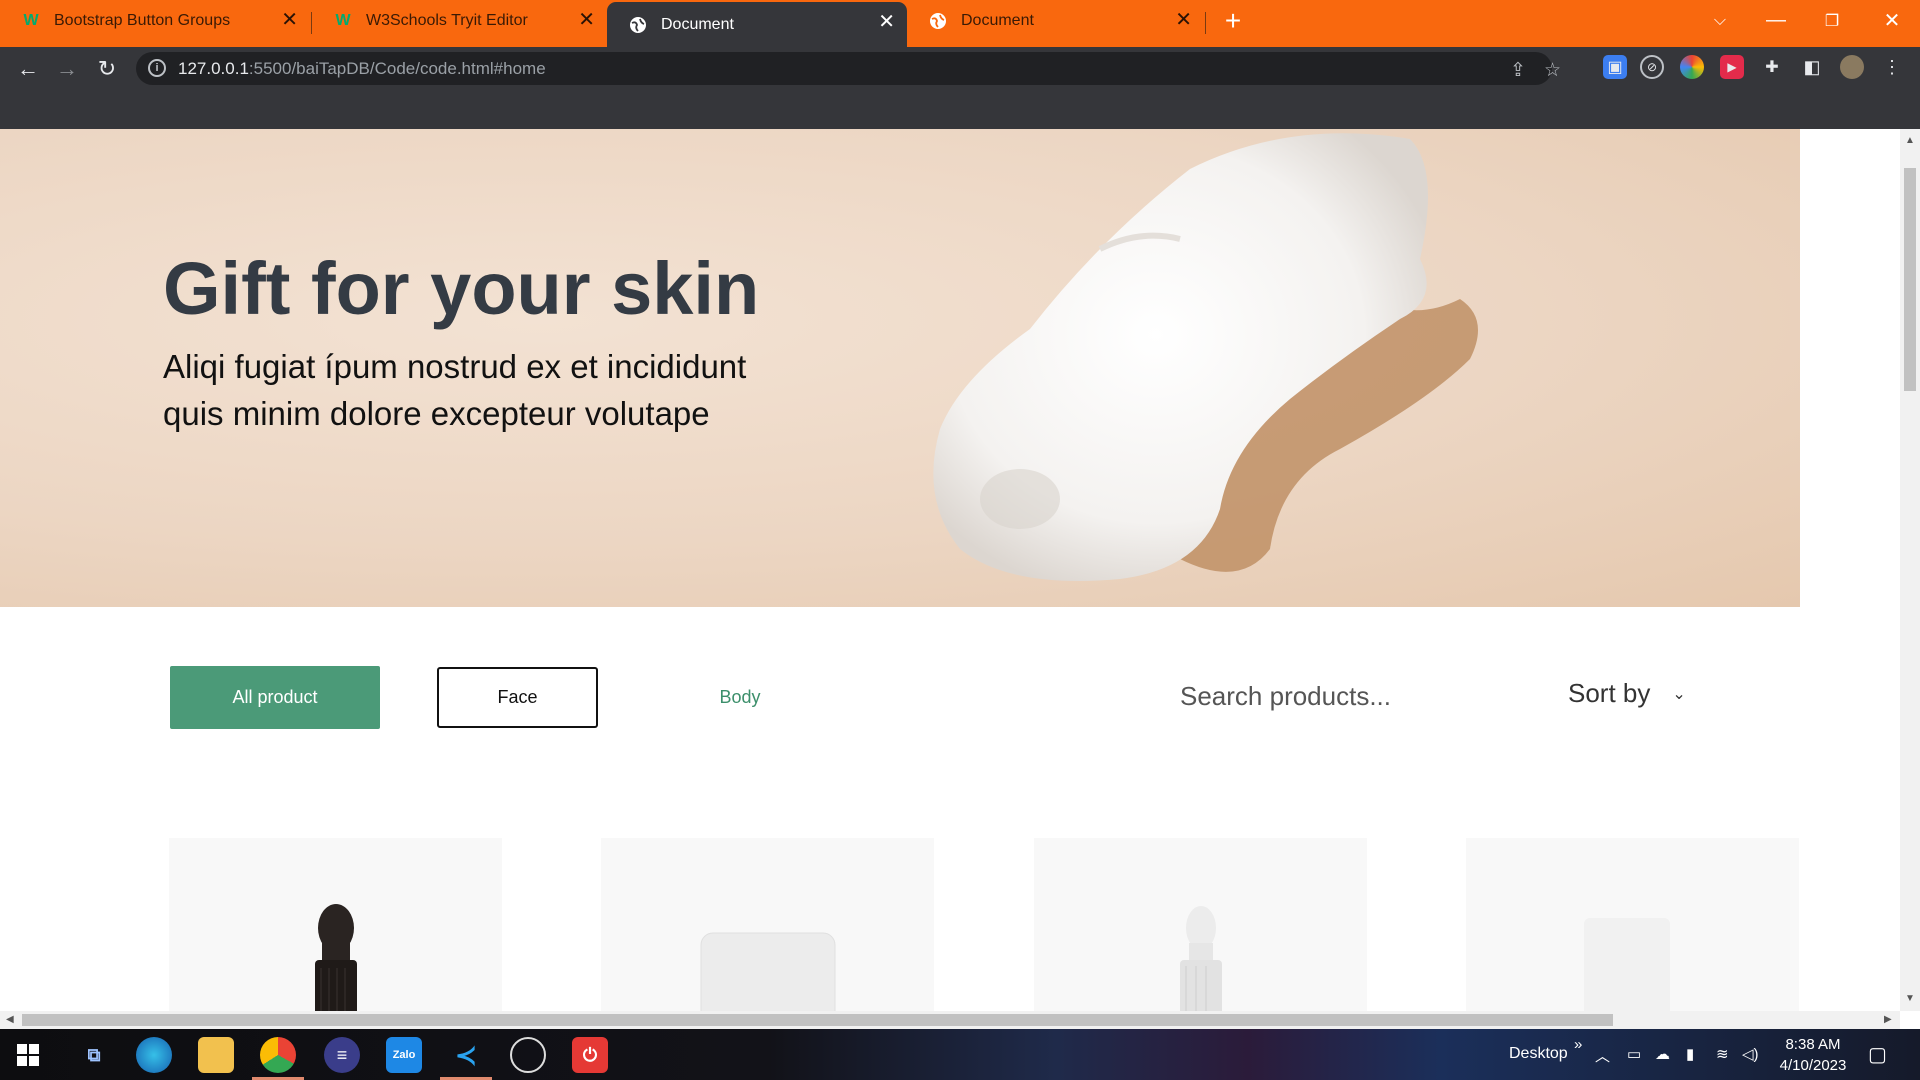 The height and width of the screenshot is (1080, 1920). I want to click on edge-browser-icon, so click(154, 1055).